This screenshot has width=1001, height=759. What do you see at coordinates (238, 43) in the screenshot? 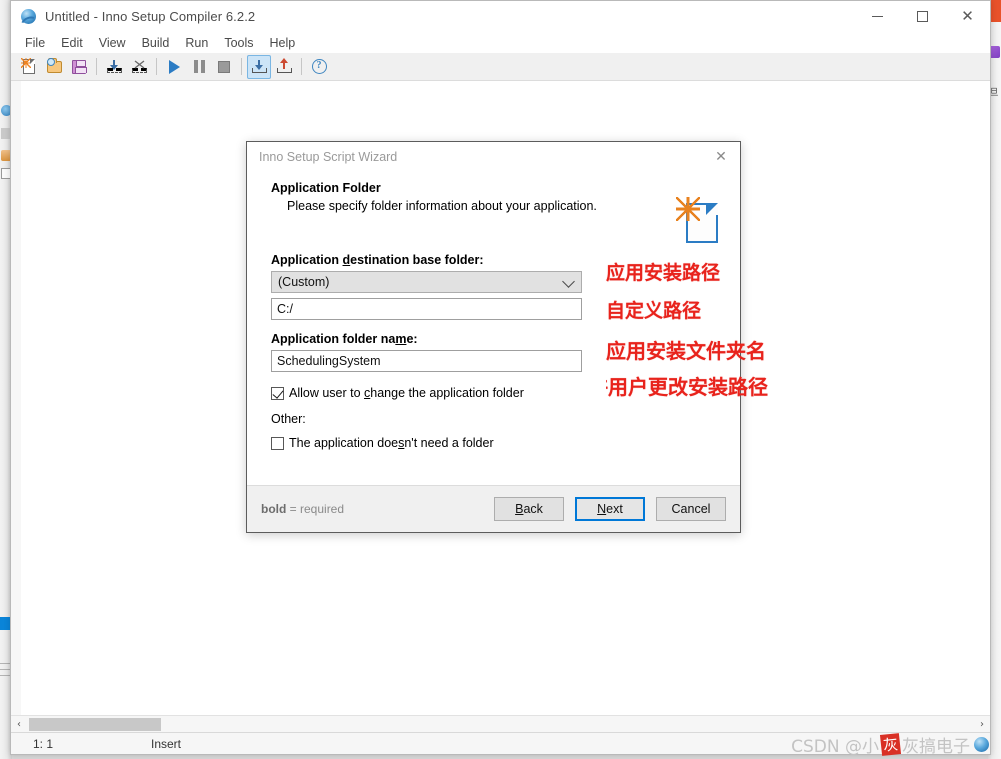
I see `menu-item-tools: Tools` at bounding box center [238, 43].